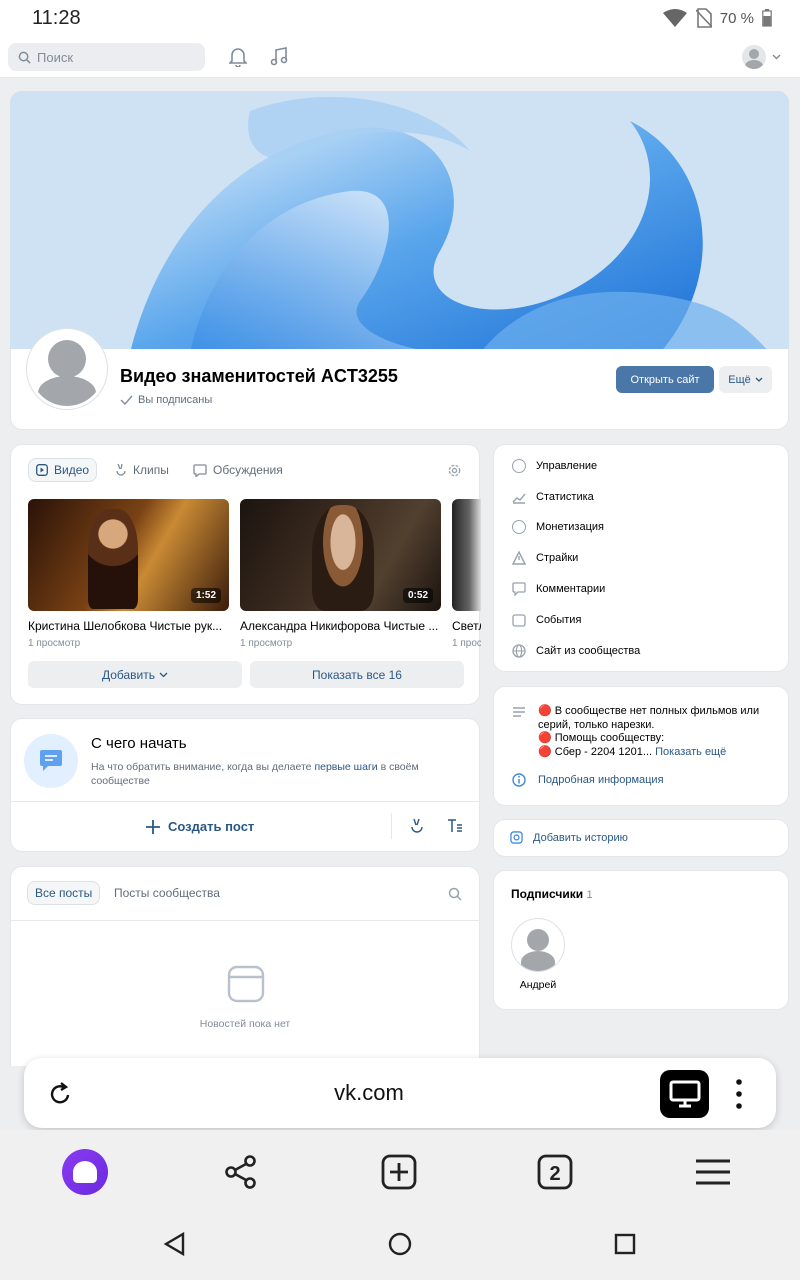 This screenshot has height=1280, width=800. Describe the element at coordinates (55, 57) in the screenshot. I see `search-placeholder: Поиск` at that location.